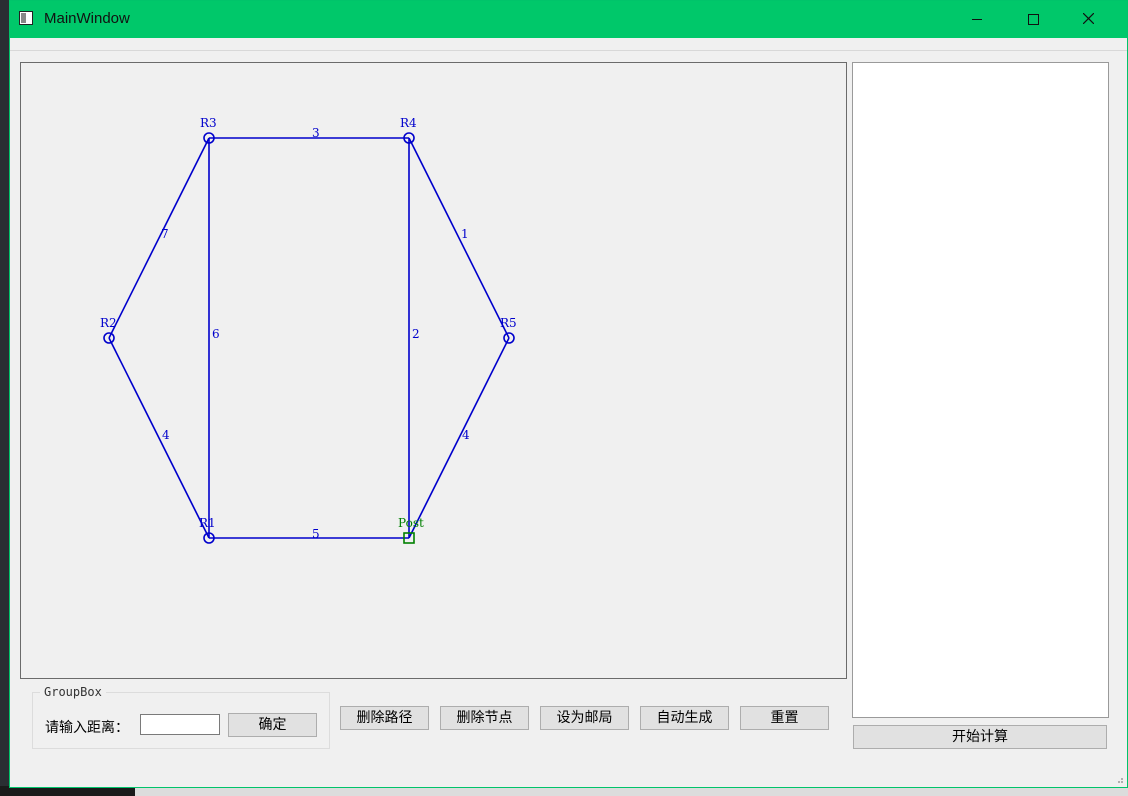 The image size is (1128, 796). What do you see at coordinates (384, 718) in the screenshot?
I see `delete-path-button: 删除路径` at bounding box center [384, 718].